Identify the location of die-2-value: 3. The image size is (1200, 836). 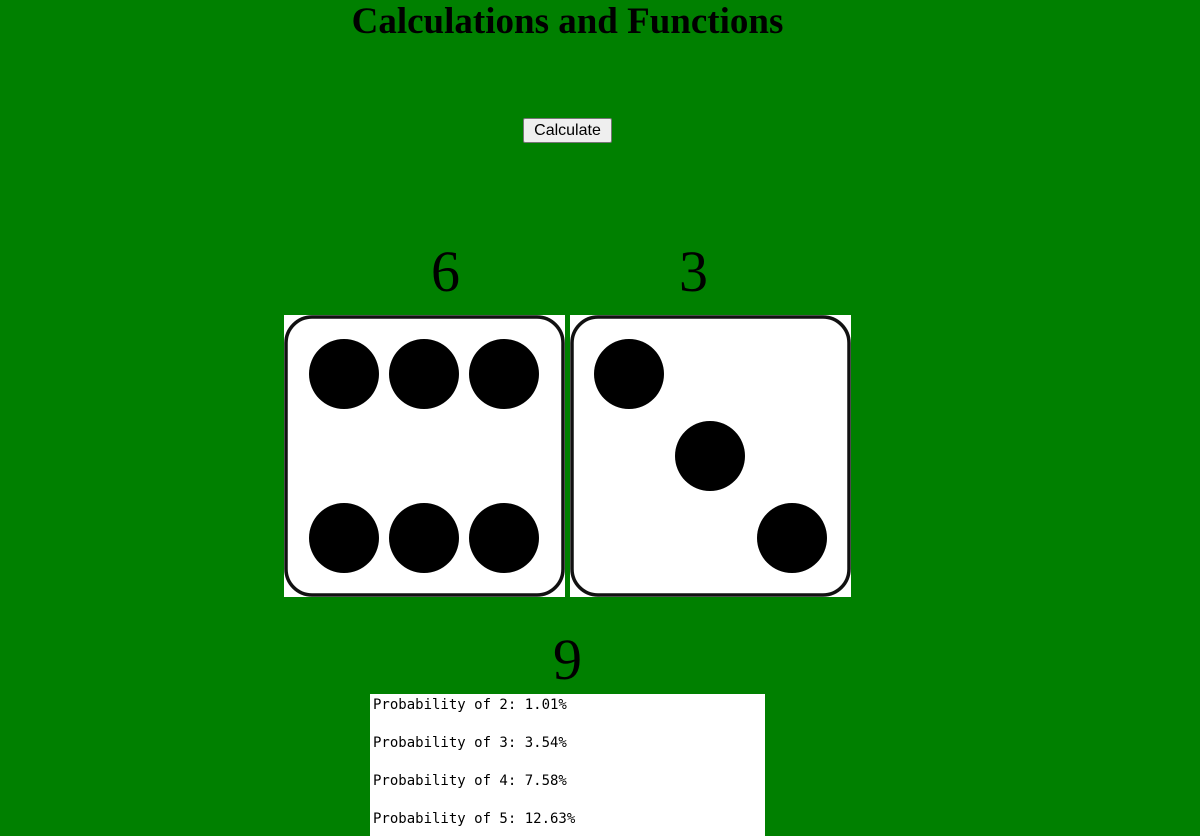
(693, 271).